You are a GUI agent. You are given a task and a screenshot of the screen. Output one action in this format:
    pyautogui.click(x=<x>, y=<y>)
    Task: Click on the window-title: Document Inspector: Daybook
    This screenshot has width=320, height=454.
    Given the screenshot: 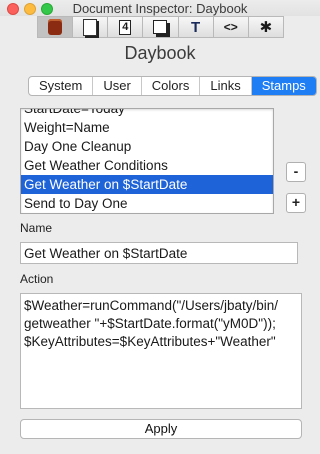 What is the action you would take?
    pyautogui.click(x=160, y=8)
    